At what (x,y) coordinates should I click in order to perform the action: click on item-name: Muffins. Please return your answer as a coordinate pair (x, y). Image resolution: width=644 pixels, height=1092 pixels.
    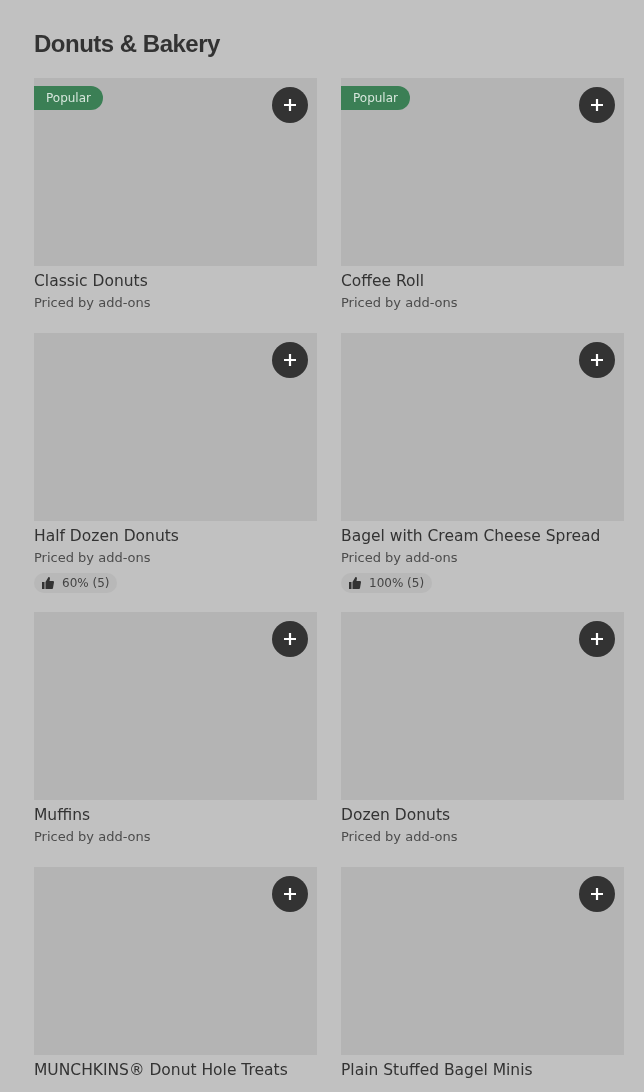
    Looking at the image, I should click on (63, 815).